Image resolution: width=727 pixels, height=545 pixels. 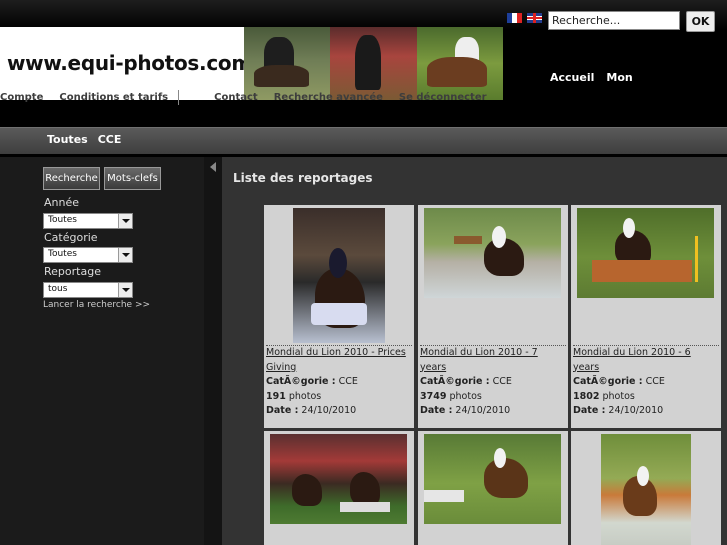 What do you see at coordinates (71, 237) in the screenshot?
I see `category-label: Catégorie` at bounding box center [71, 237].